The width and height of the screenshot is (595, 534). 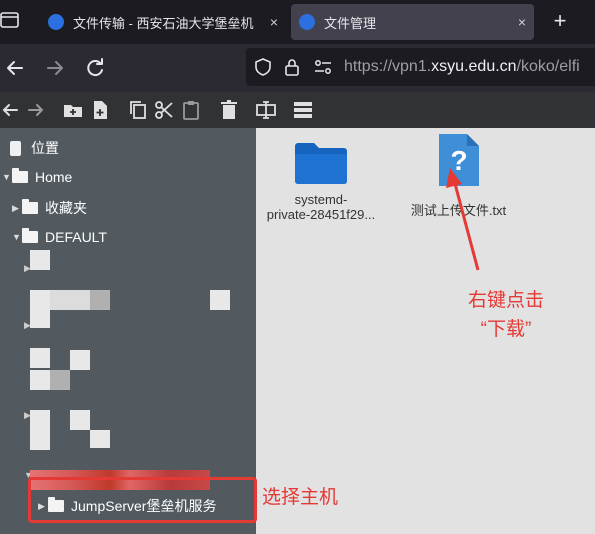 What do you see at coordinates (506, 315) in the screenshot?
I see `download-callout: 右键点击 “下载”` at bounding box center [506, 315].